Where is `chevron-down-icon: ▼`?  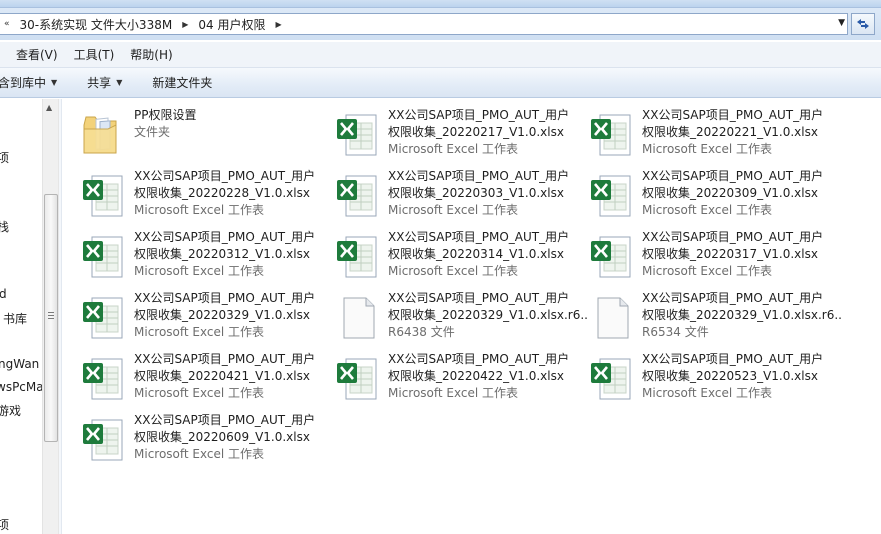 chevron-down-icon: ▼ is located at coordinates (54, 82).